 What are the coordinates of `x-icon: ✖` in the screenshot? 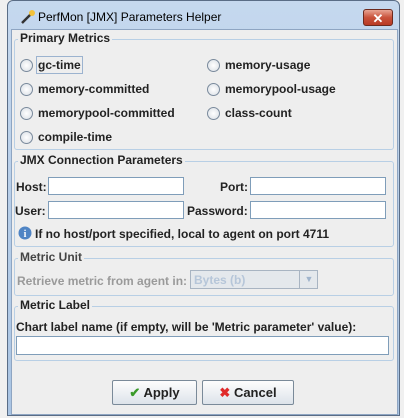 It's located at (225, 392).